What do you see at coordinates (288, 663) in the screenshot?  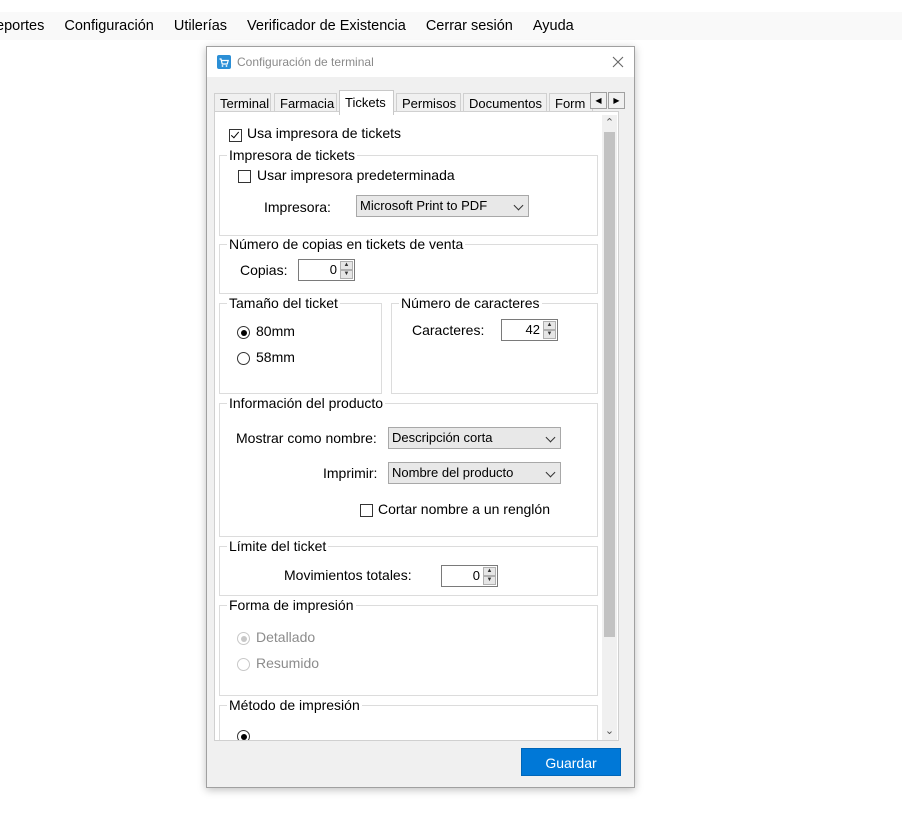 I see `summary-label: Resumido` at bounding box center [288, 663].